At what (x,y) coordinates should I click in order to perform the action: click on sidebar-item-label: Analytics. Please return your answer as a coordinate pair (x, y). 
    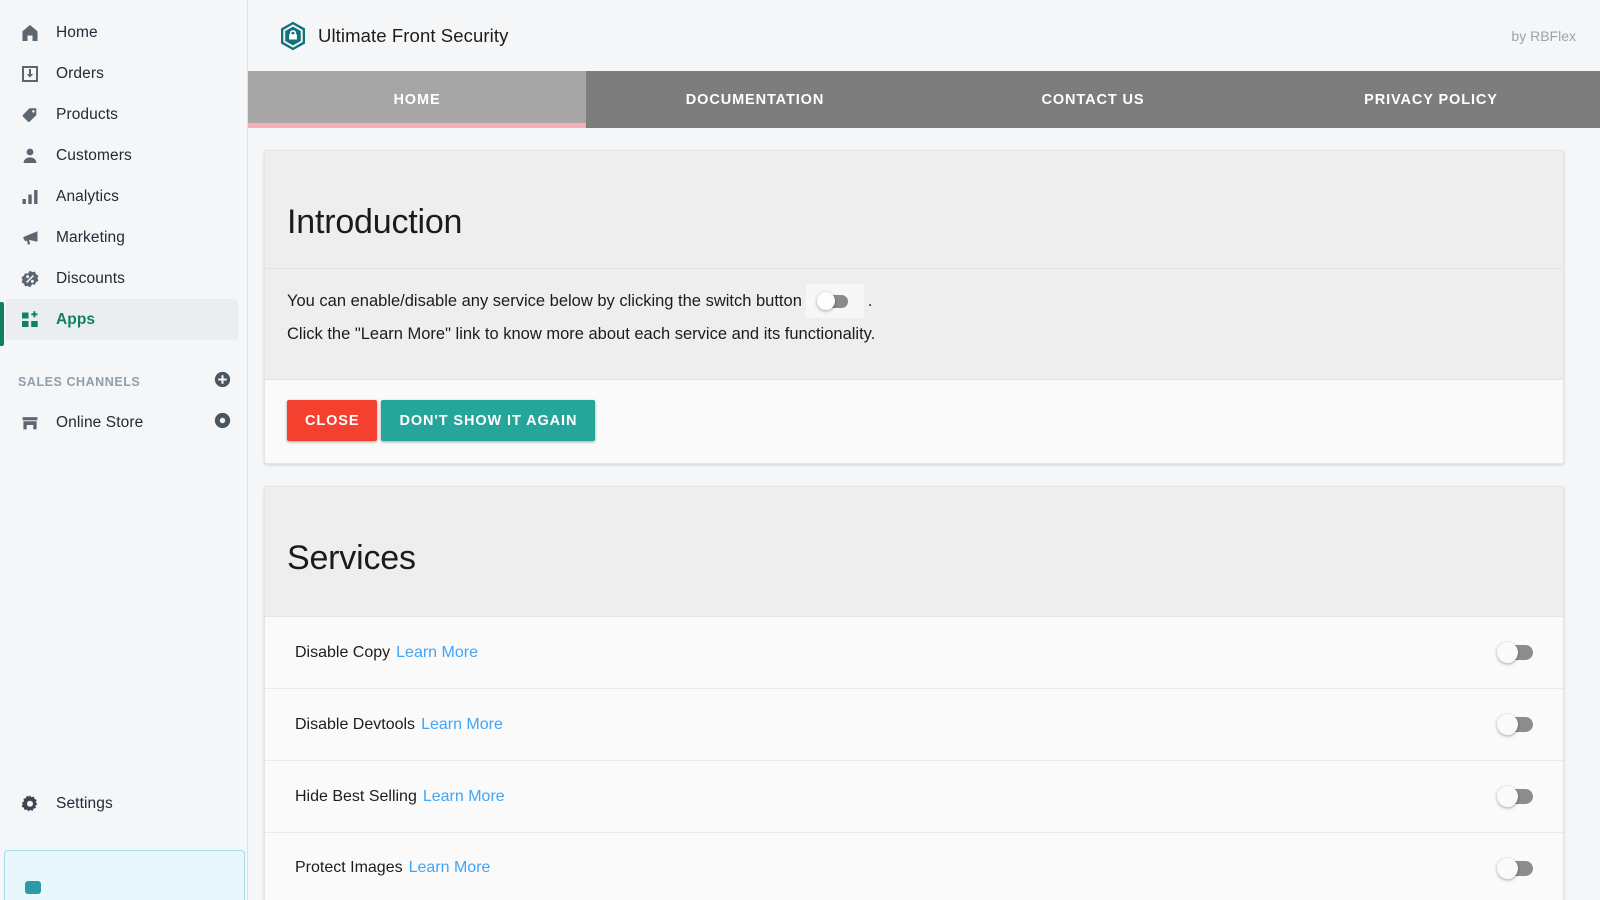
    Looking at the image, I should click on (87, 196).